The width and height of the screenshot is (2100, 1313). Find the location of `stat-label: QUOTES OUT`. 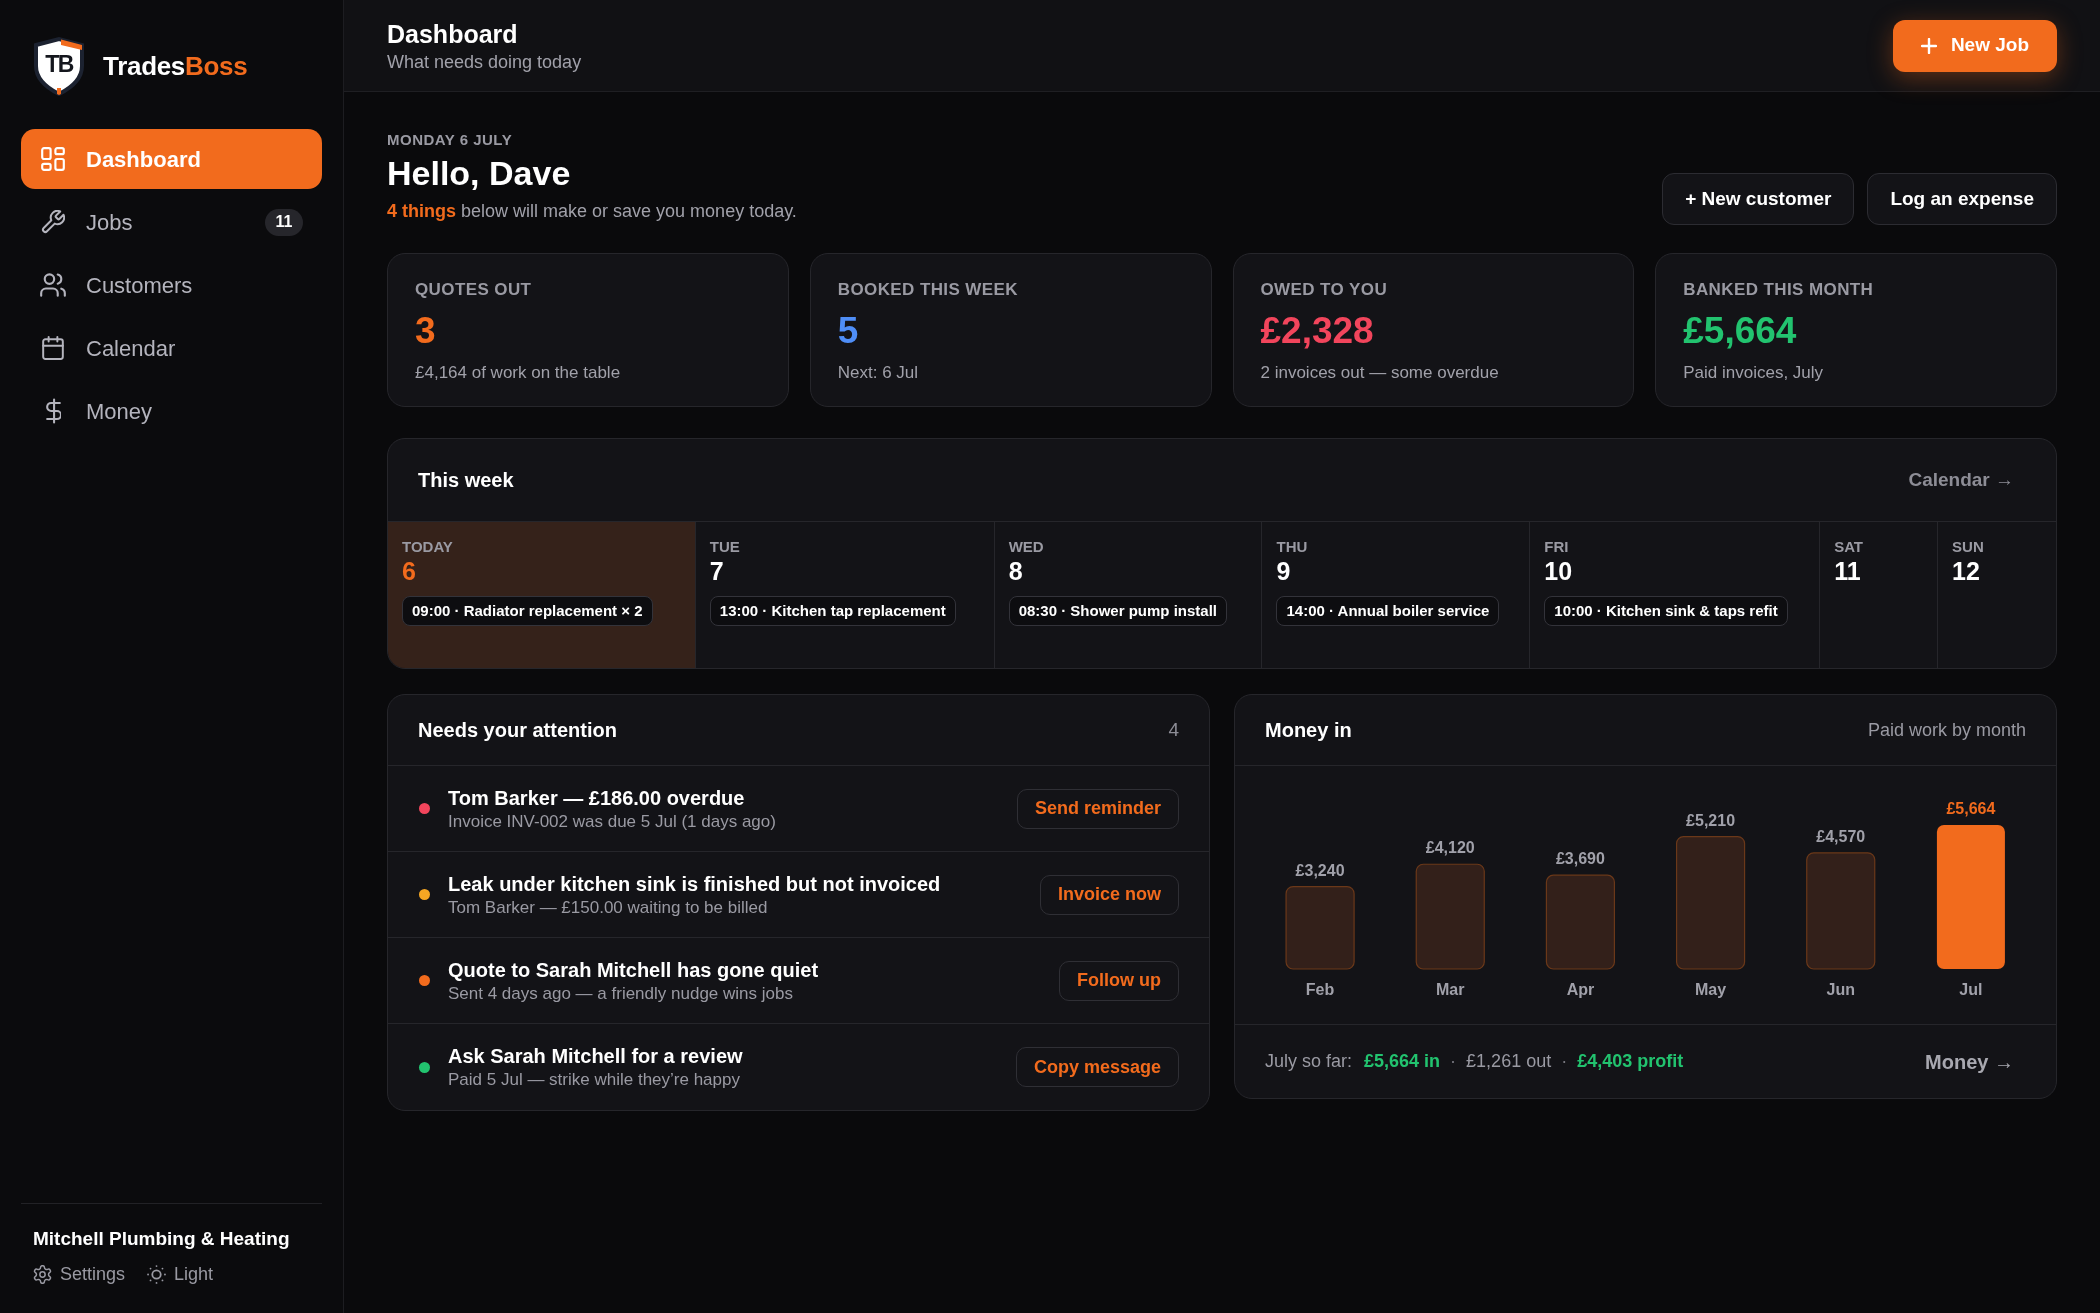

stat-label: QUOTES OUT is located at coordinates (474, 290).